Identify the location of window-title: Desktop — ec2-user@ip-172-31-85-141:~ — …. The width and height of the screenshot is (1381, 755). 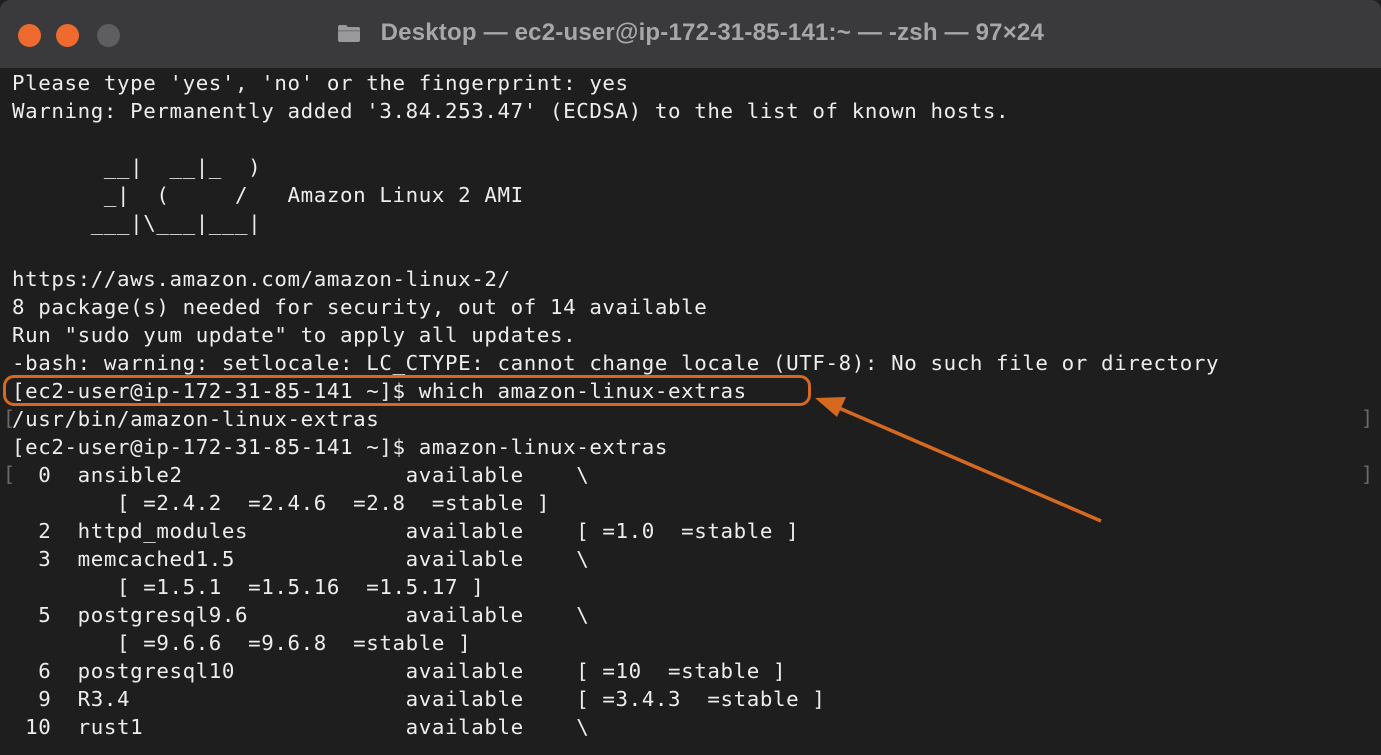
(712, 32).